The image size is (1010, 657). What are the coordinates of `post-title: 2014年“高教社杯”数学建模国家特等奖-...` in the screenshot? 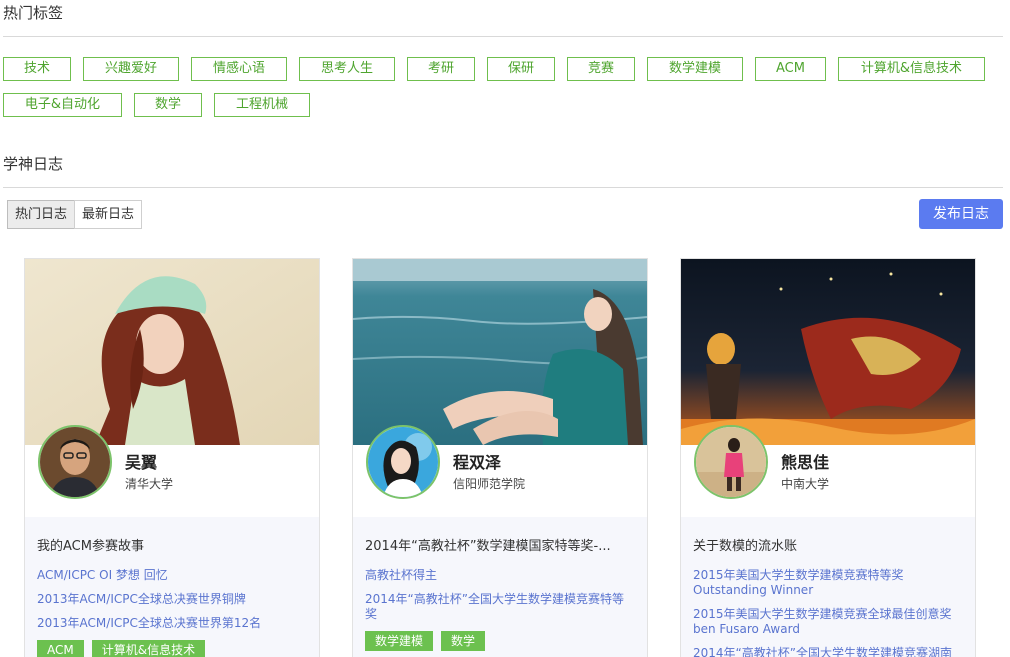 It's located at (500, 544).